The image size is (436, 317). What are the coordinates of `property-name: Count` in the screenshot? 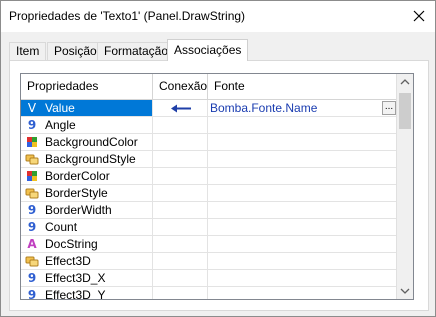 It's located at (61, 227).